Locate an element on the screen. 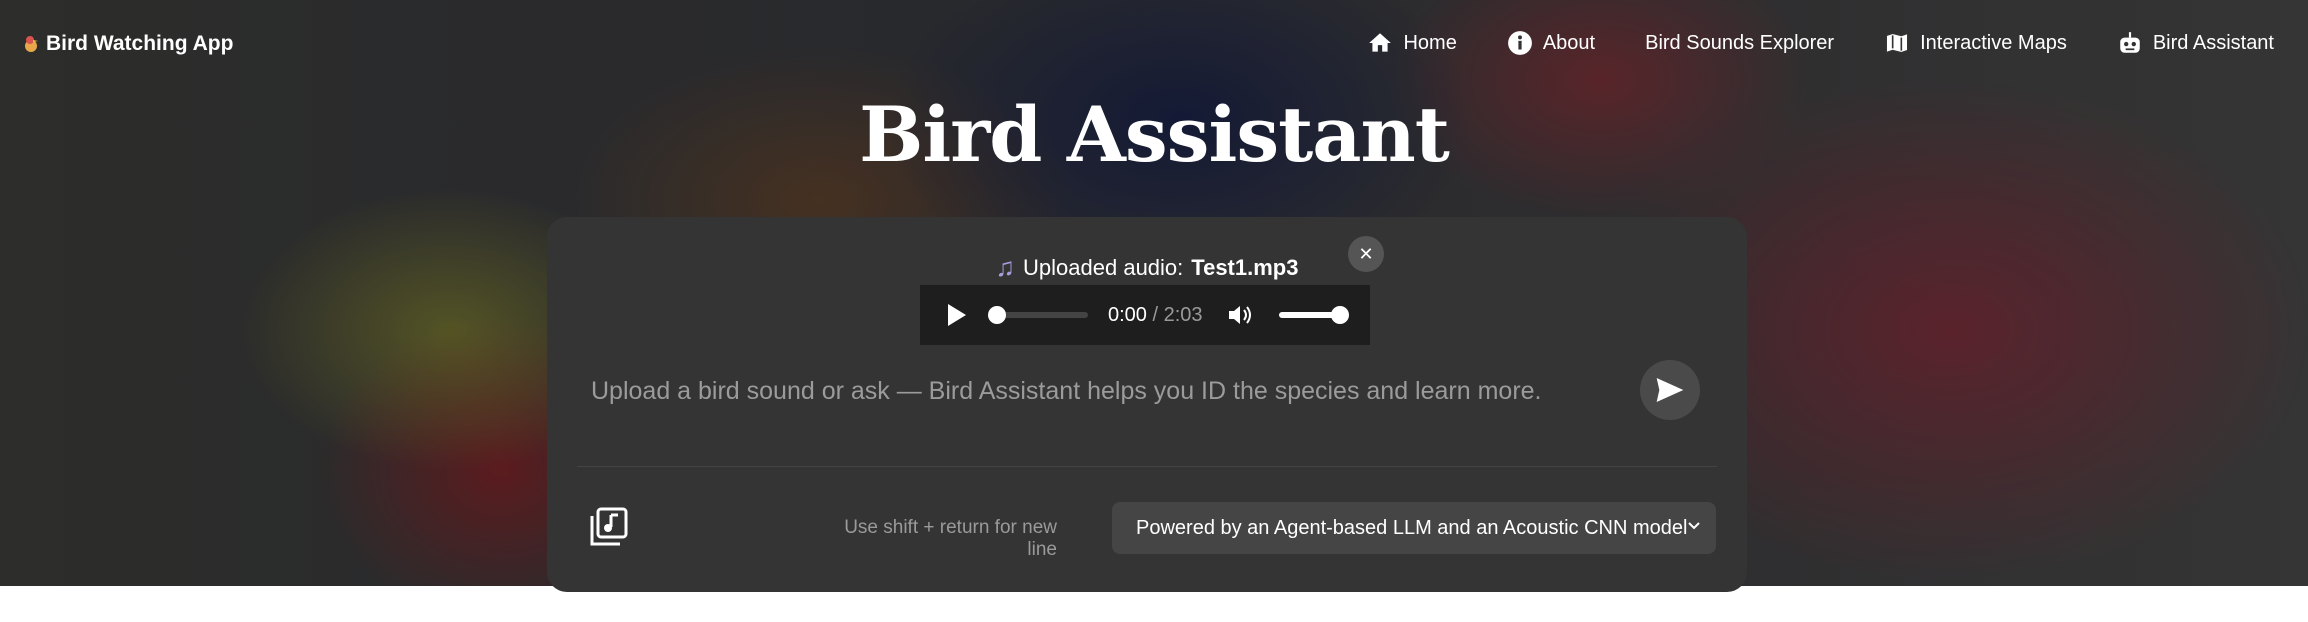 Image resolution: width=2308 pixels, height=622 pixels. seek-knob is located at coordinates (997, 315).